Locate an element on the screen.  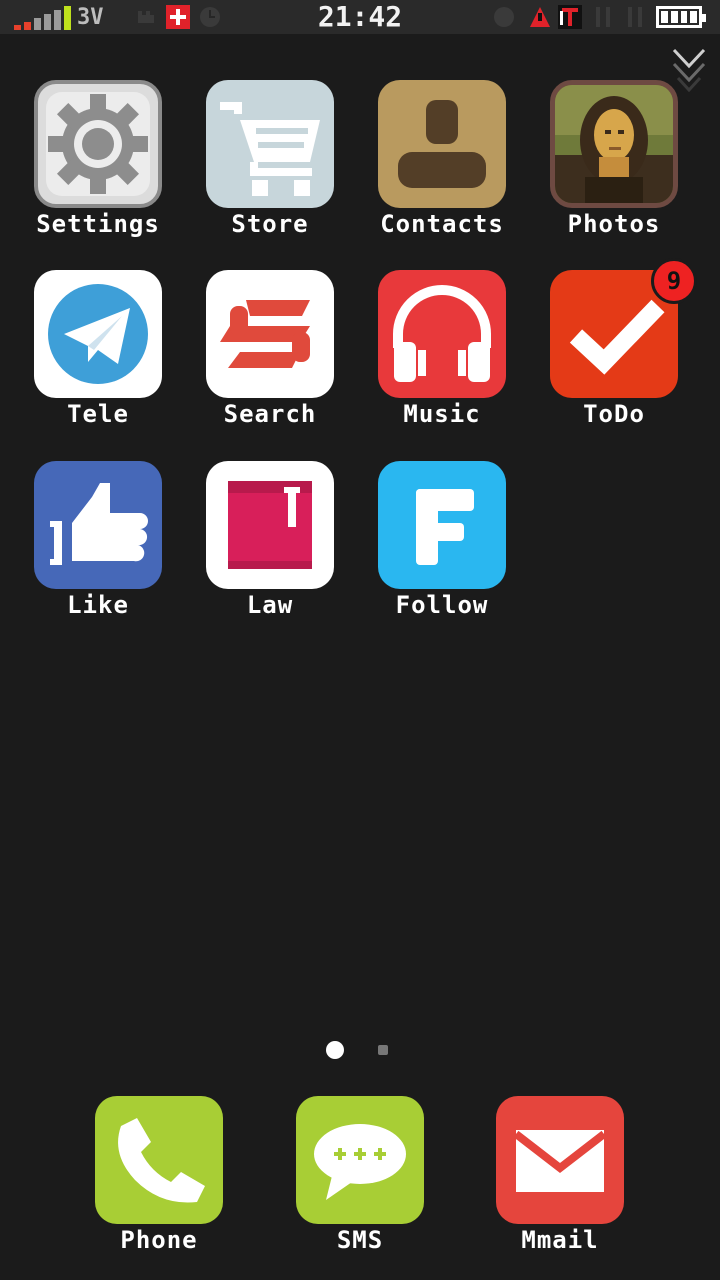
thumbs-up-icon is located at coordinates (99, 524).